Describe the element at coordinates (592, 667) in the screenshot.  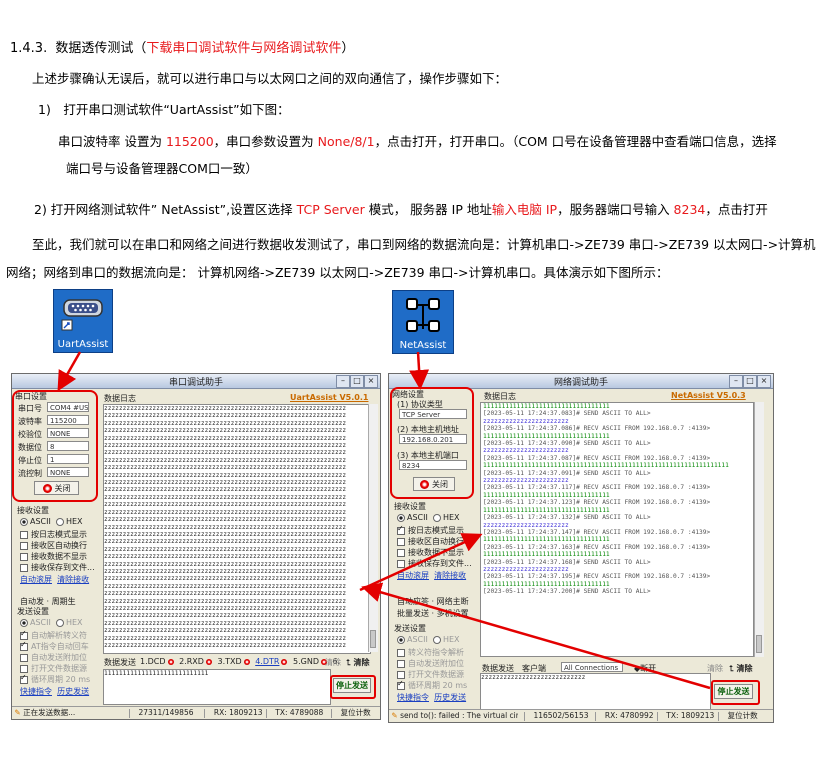
I see `net-connections-select: All Connections` at that location.